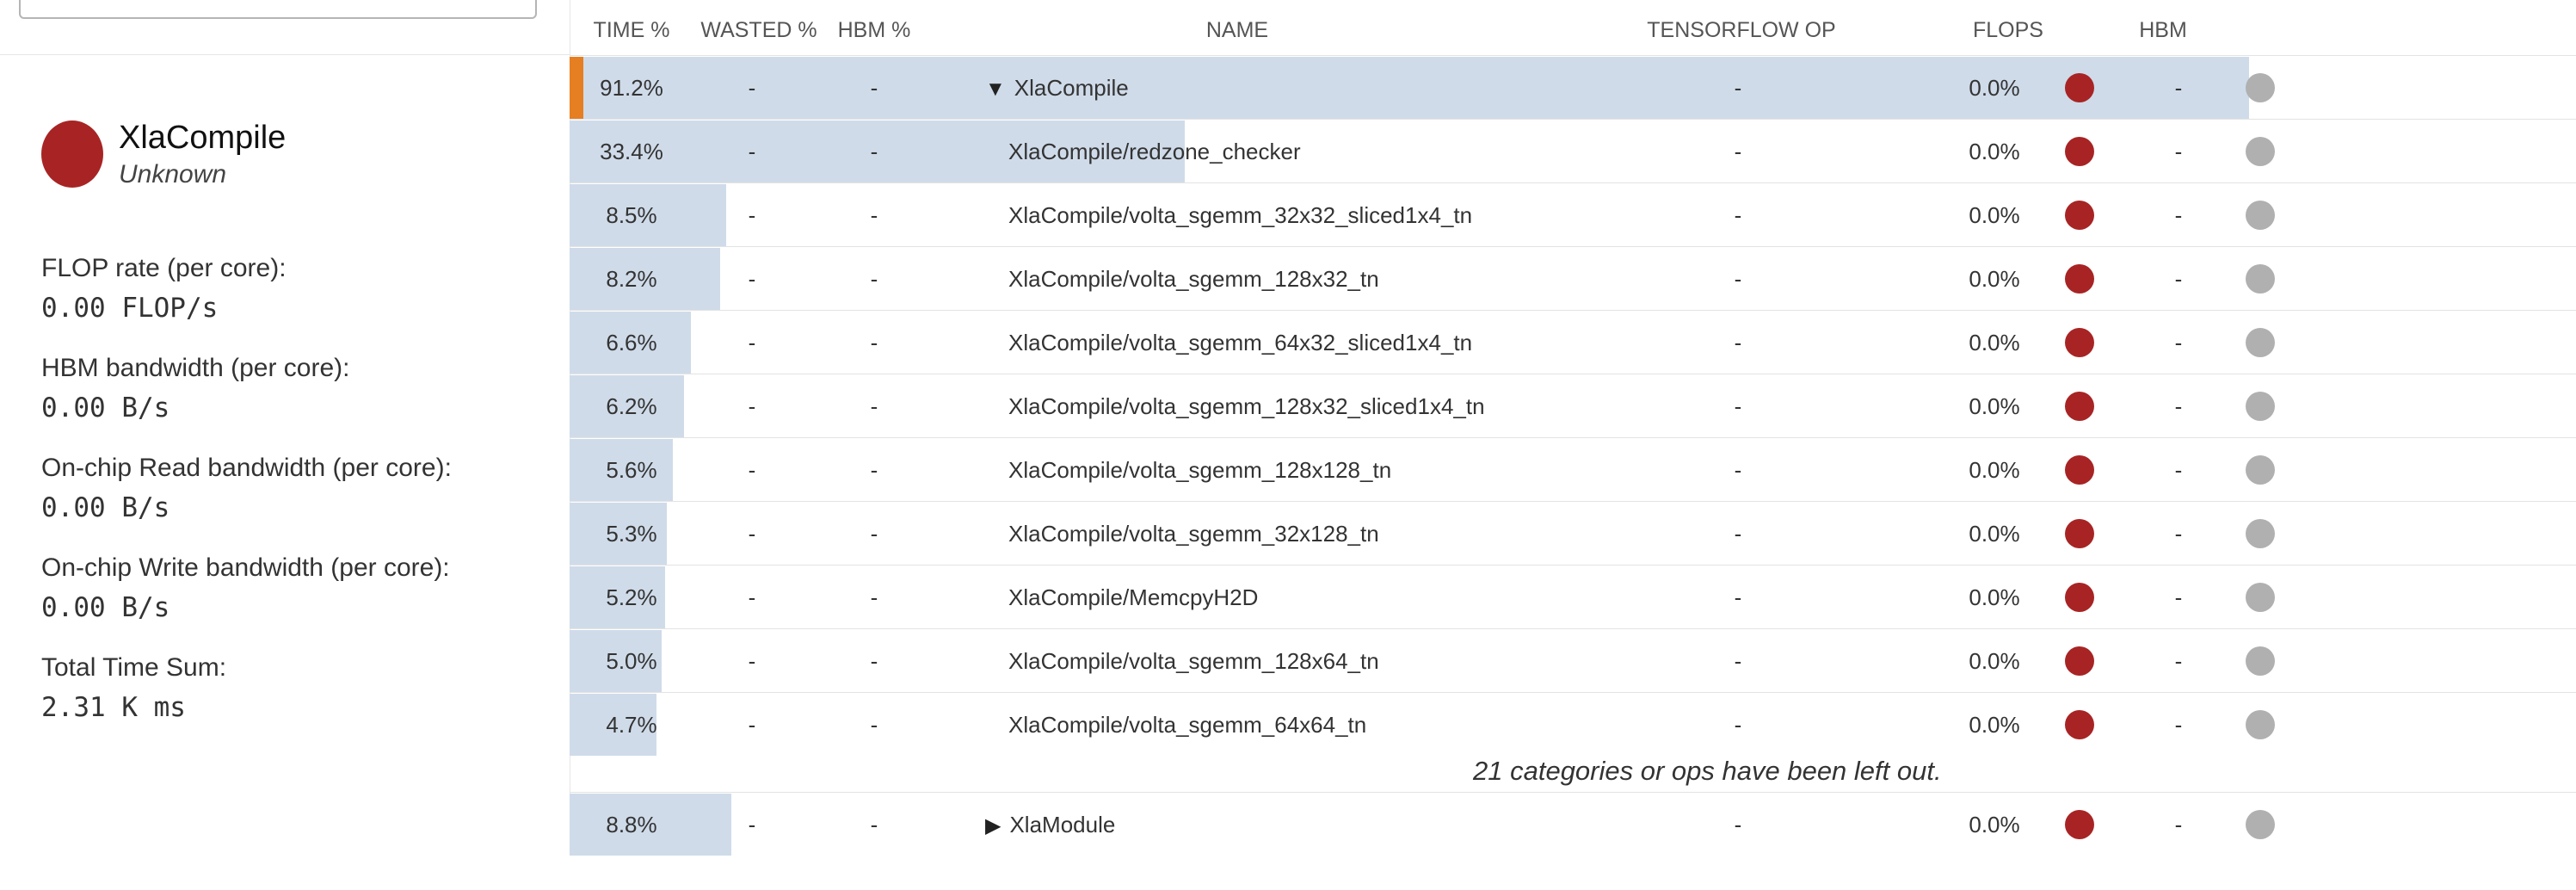 This screenshot has width=2576, height=890. I want to click on op-name-cell: XlaCompile/volta_sgemm_64x64_tn, so click(1187, 725).